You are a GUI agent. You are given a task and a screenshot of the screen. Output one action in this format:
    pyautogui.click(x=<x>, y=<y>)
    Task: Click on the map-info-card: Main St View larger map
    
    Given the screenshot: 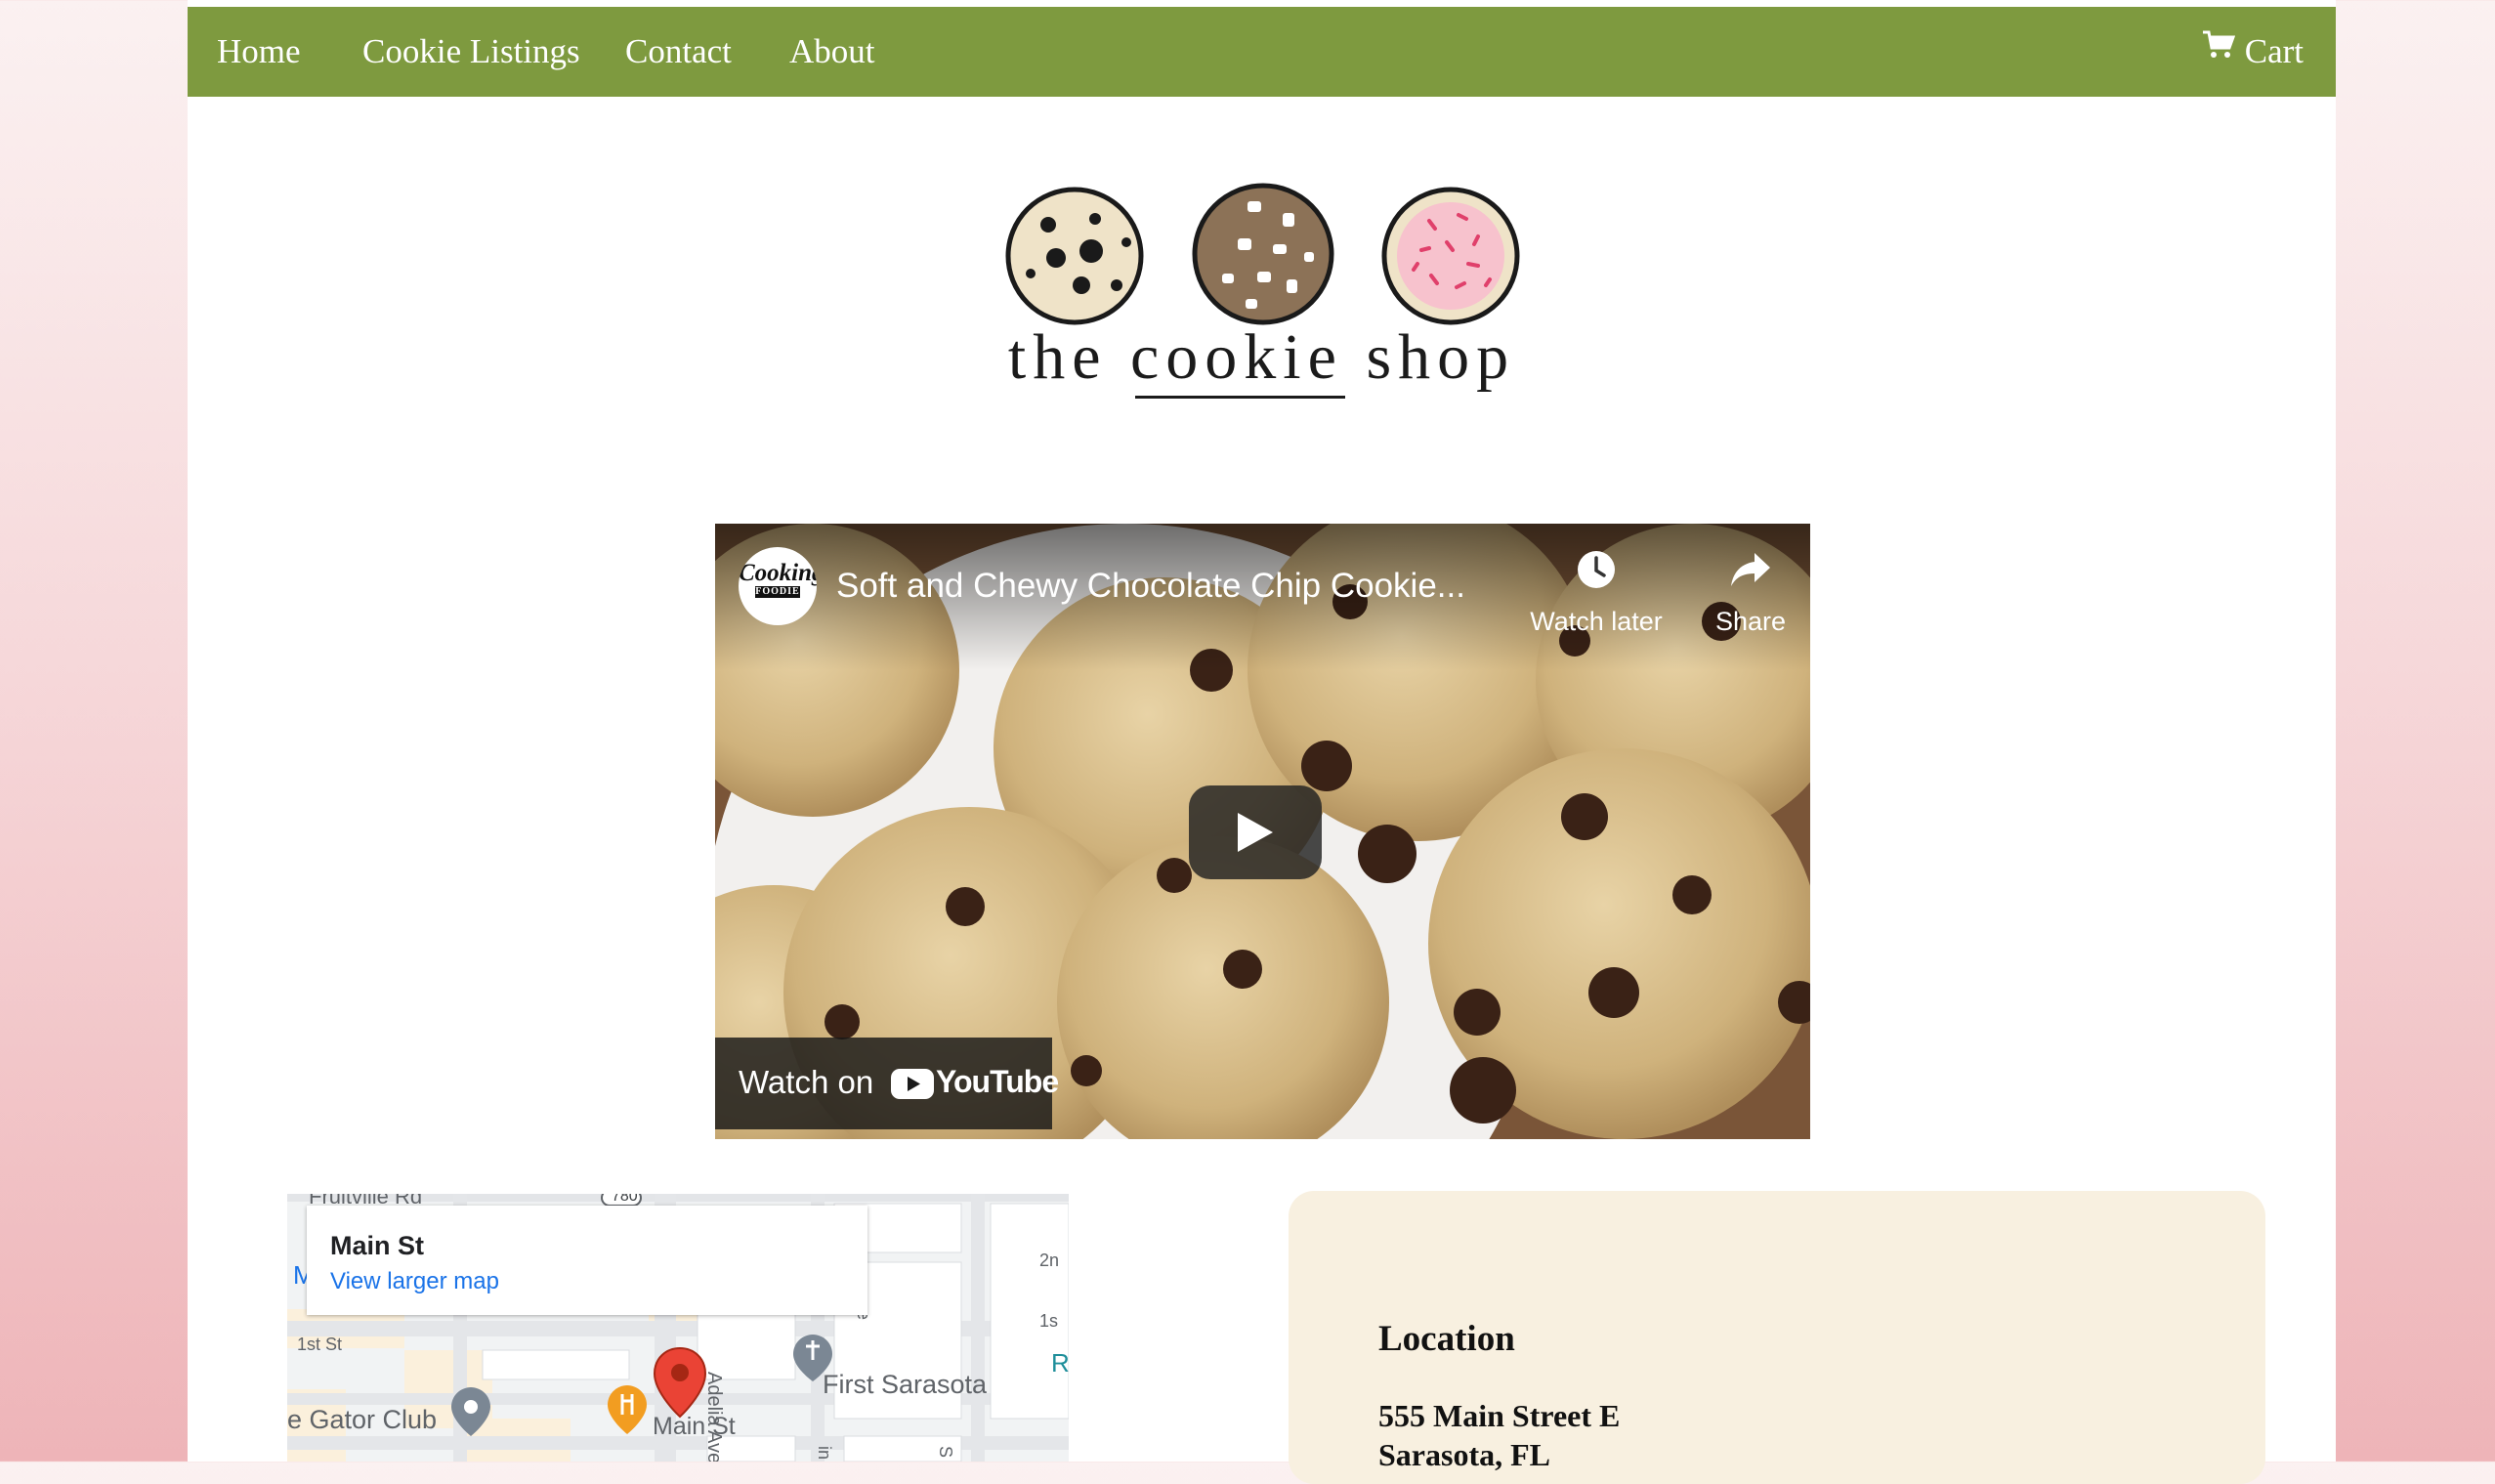 What is the action you would take?
    pyautogui.click(x=587, y=1260)
    